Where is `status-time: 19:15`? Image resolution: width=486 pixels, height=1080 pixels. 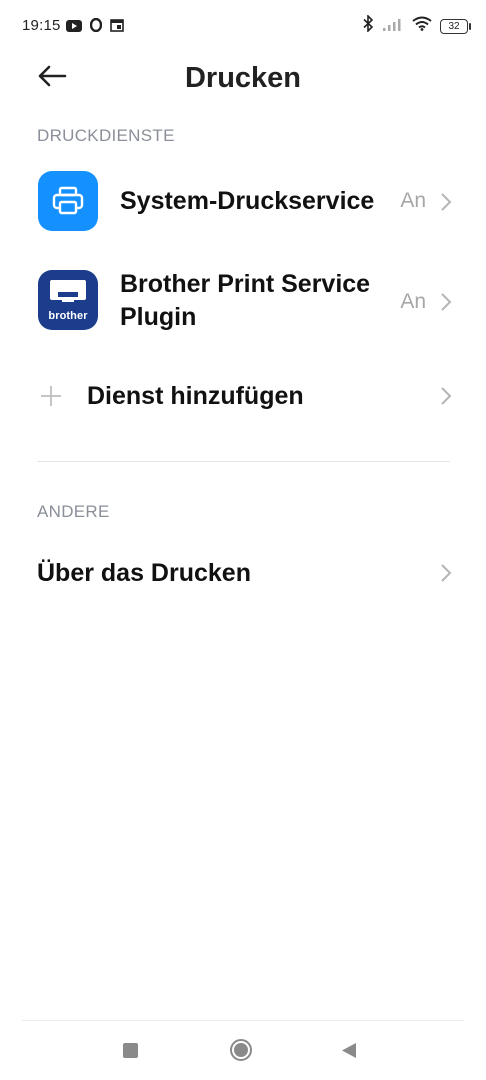 status-time: 19:15 is located at coordinates (41, 25).